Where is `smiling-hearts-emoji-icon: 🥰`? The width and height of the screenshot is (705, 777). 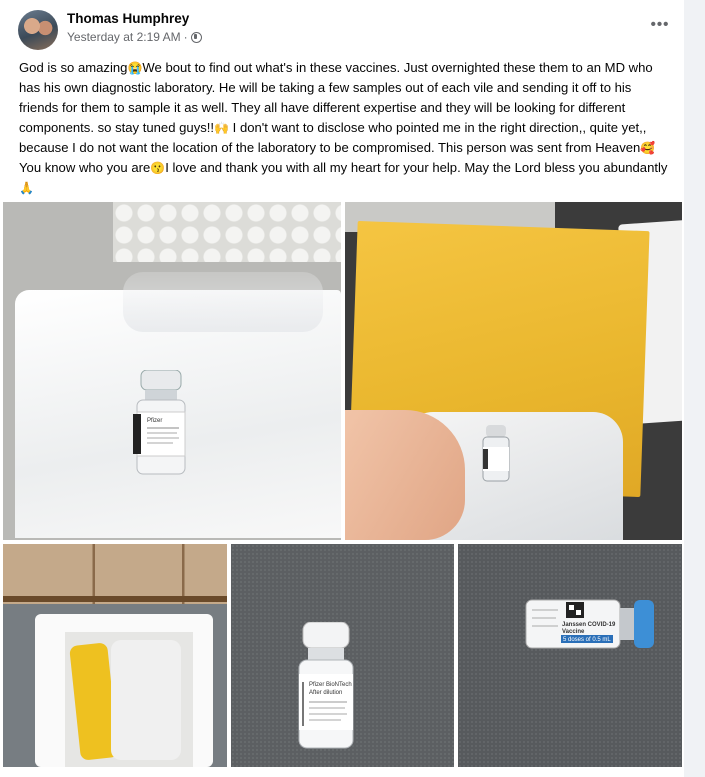
smiling-hearts-emoji-icon: 🥰 is located at coordinates (648, 148).